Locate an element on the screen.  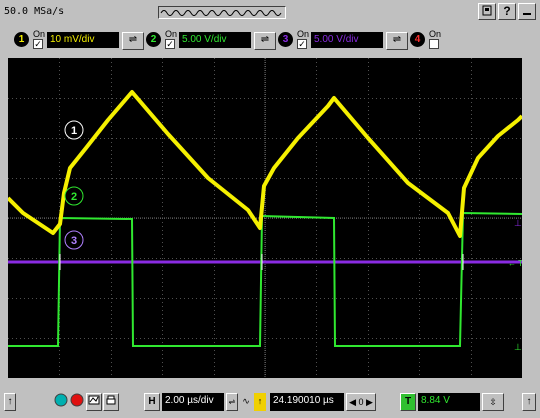
help-icon: ? is located at coordinates (507, 11).